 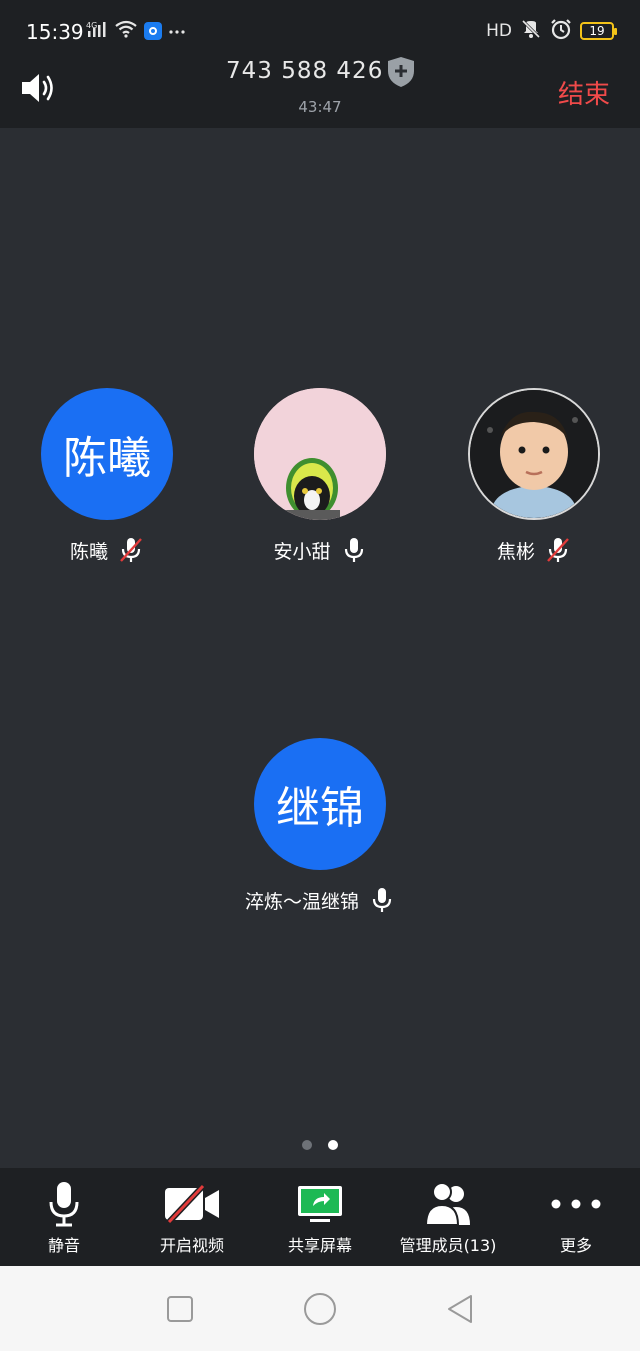 I want to click on more-notifications-icon, so click(x=177, y=31).